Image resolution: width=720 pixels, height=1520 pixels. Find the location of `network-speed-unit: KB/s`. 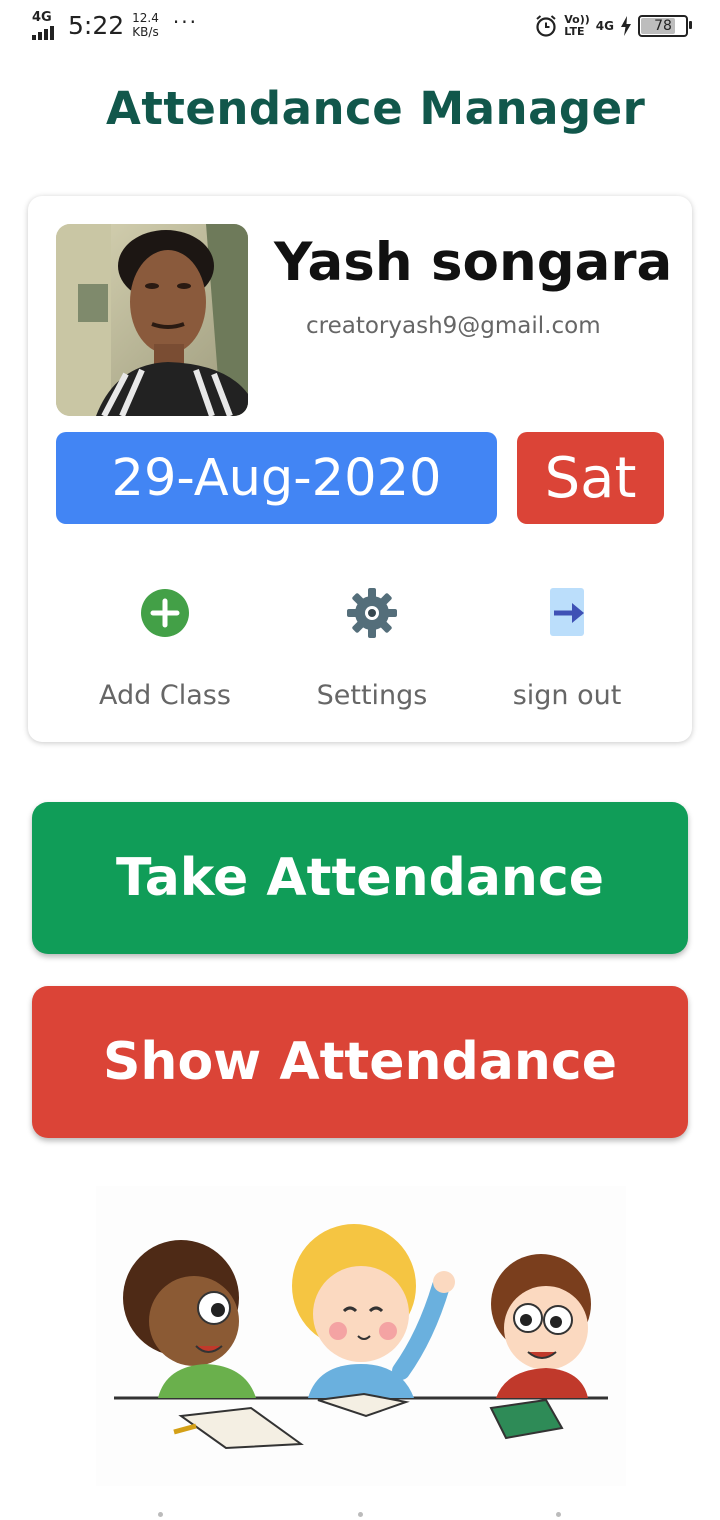

network-speed-unit: KB/s is located at coordinates (145, 32).